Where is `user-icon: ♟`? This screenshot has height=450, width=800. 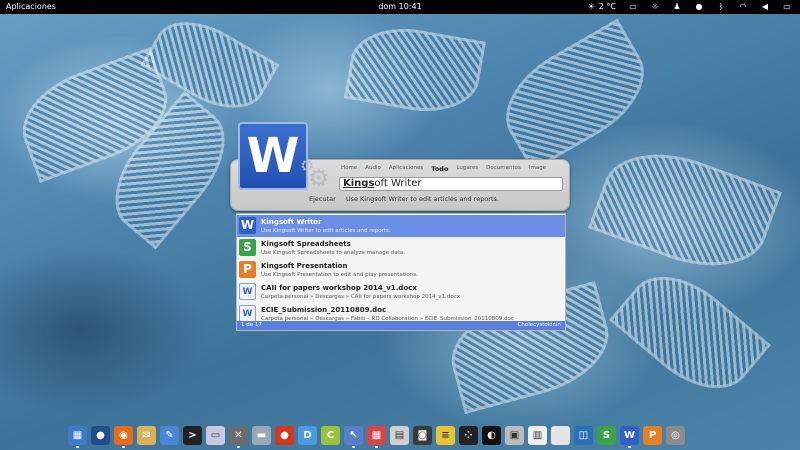 user-icon: ♟ is located at coordinates (677, 7).